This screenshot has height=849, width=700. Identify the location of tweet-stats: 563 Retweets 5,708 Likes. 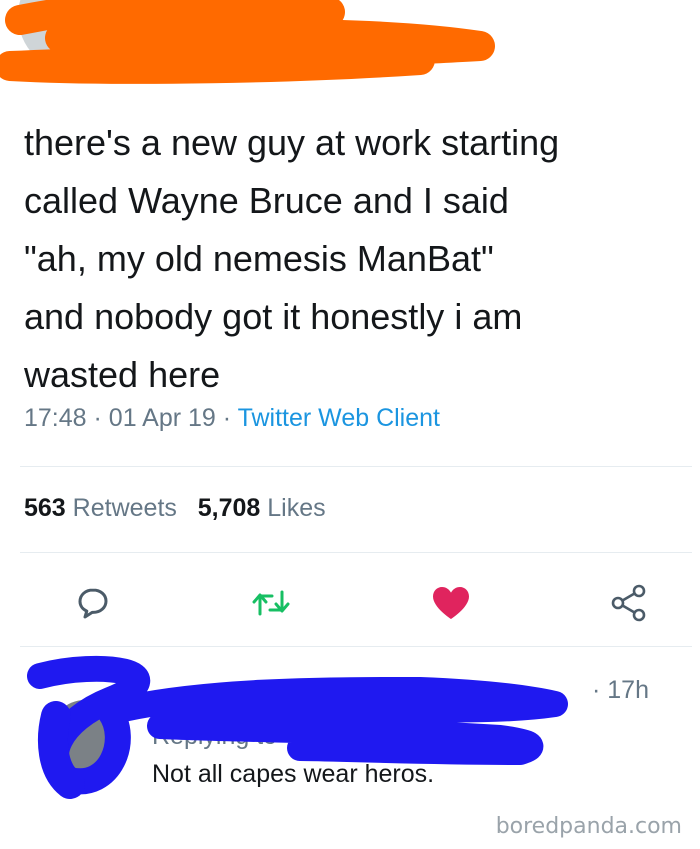
(175, 508).